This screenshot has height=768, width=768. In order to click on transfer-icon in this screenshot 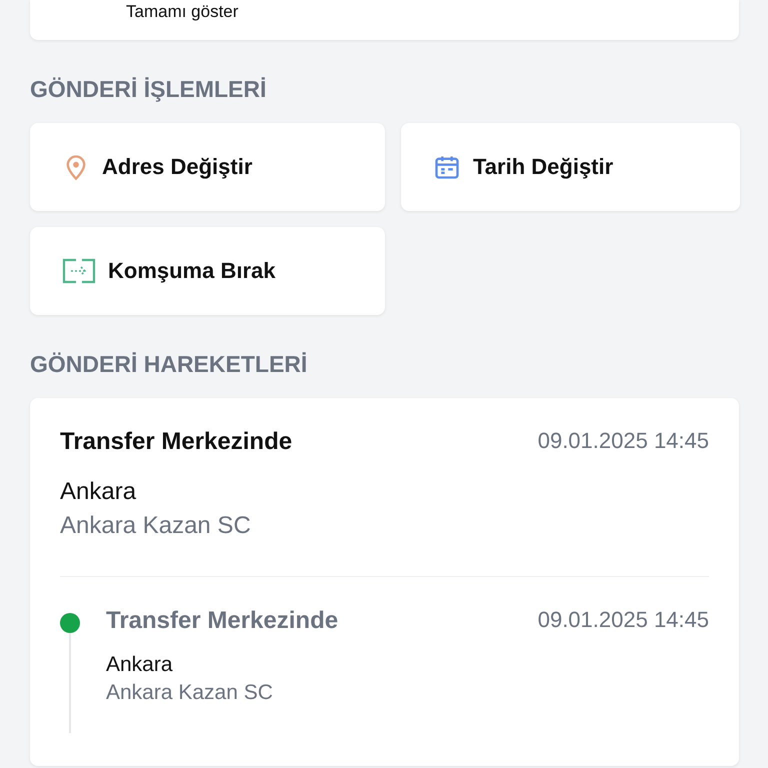, I will do `click(79, 271)`.